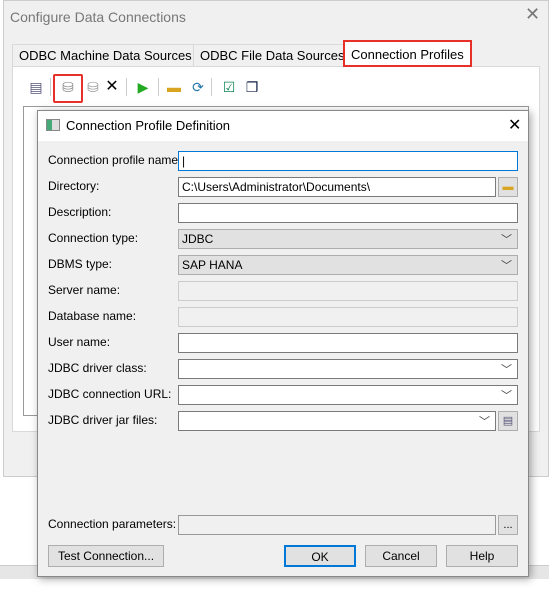 The image size is (549, 599). I want to click on window-close-button: ✕, so click(532, 14).